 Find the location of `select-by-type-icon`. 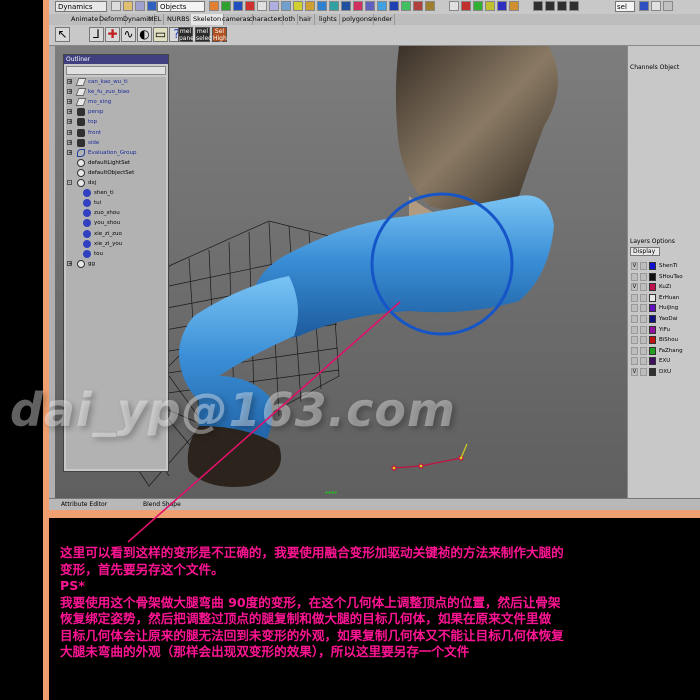

select-by-type-icon is located at coordinates (214, 6).